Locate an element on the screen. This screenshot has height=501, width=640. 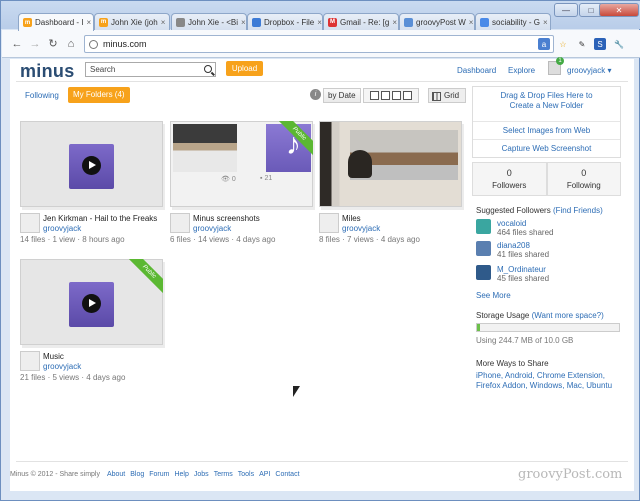
footer-link-8: Contact is located at coordinates (287, 474).